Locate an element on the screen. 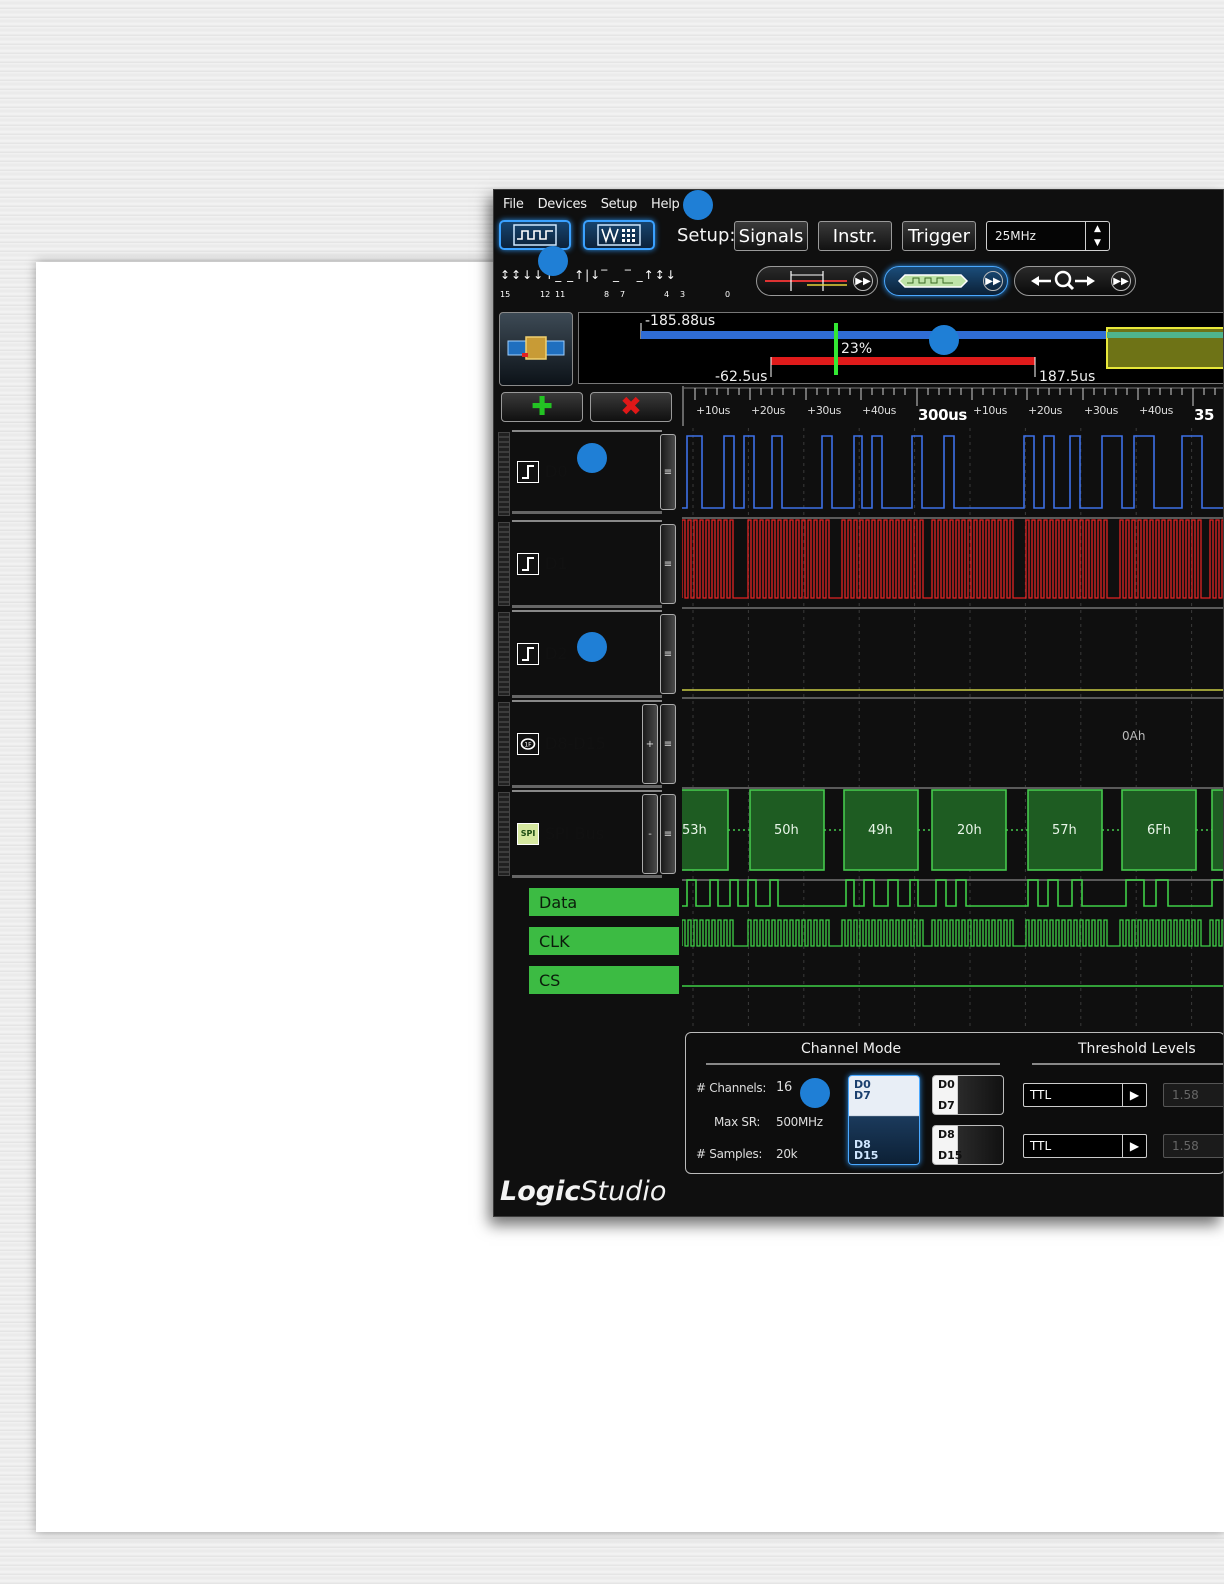 Image resolution: width=1224 pixels, height=1584 pixels. instr-button: Instr. is located at coordinates (855, 236).